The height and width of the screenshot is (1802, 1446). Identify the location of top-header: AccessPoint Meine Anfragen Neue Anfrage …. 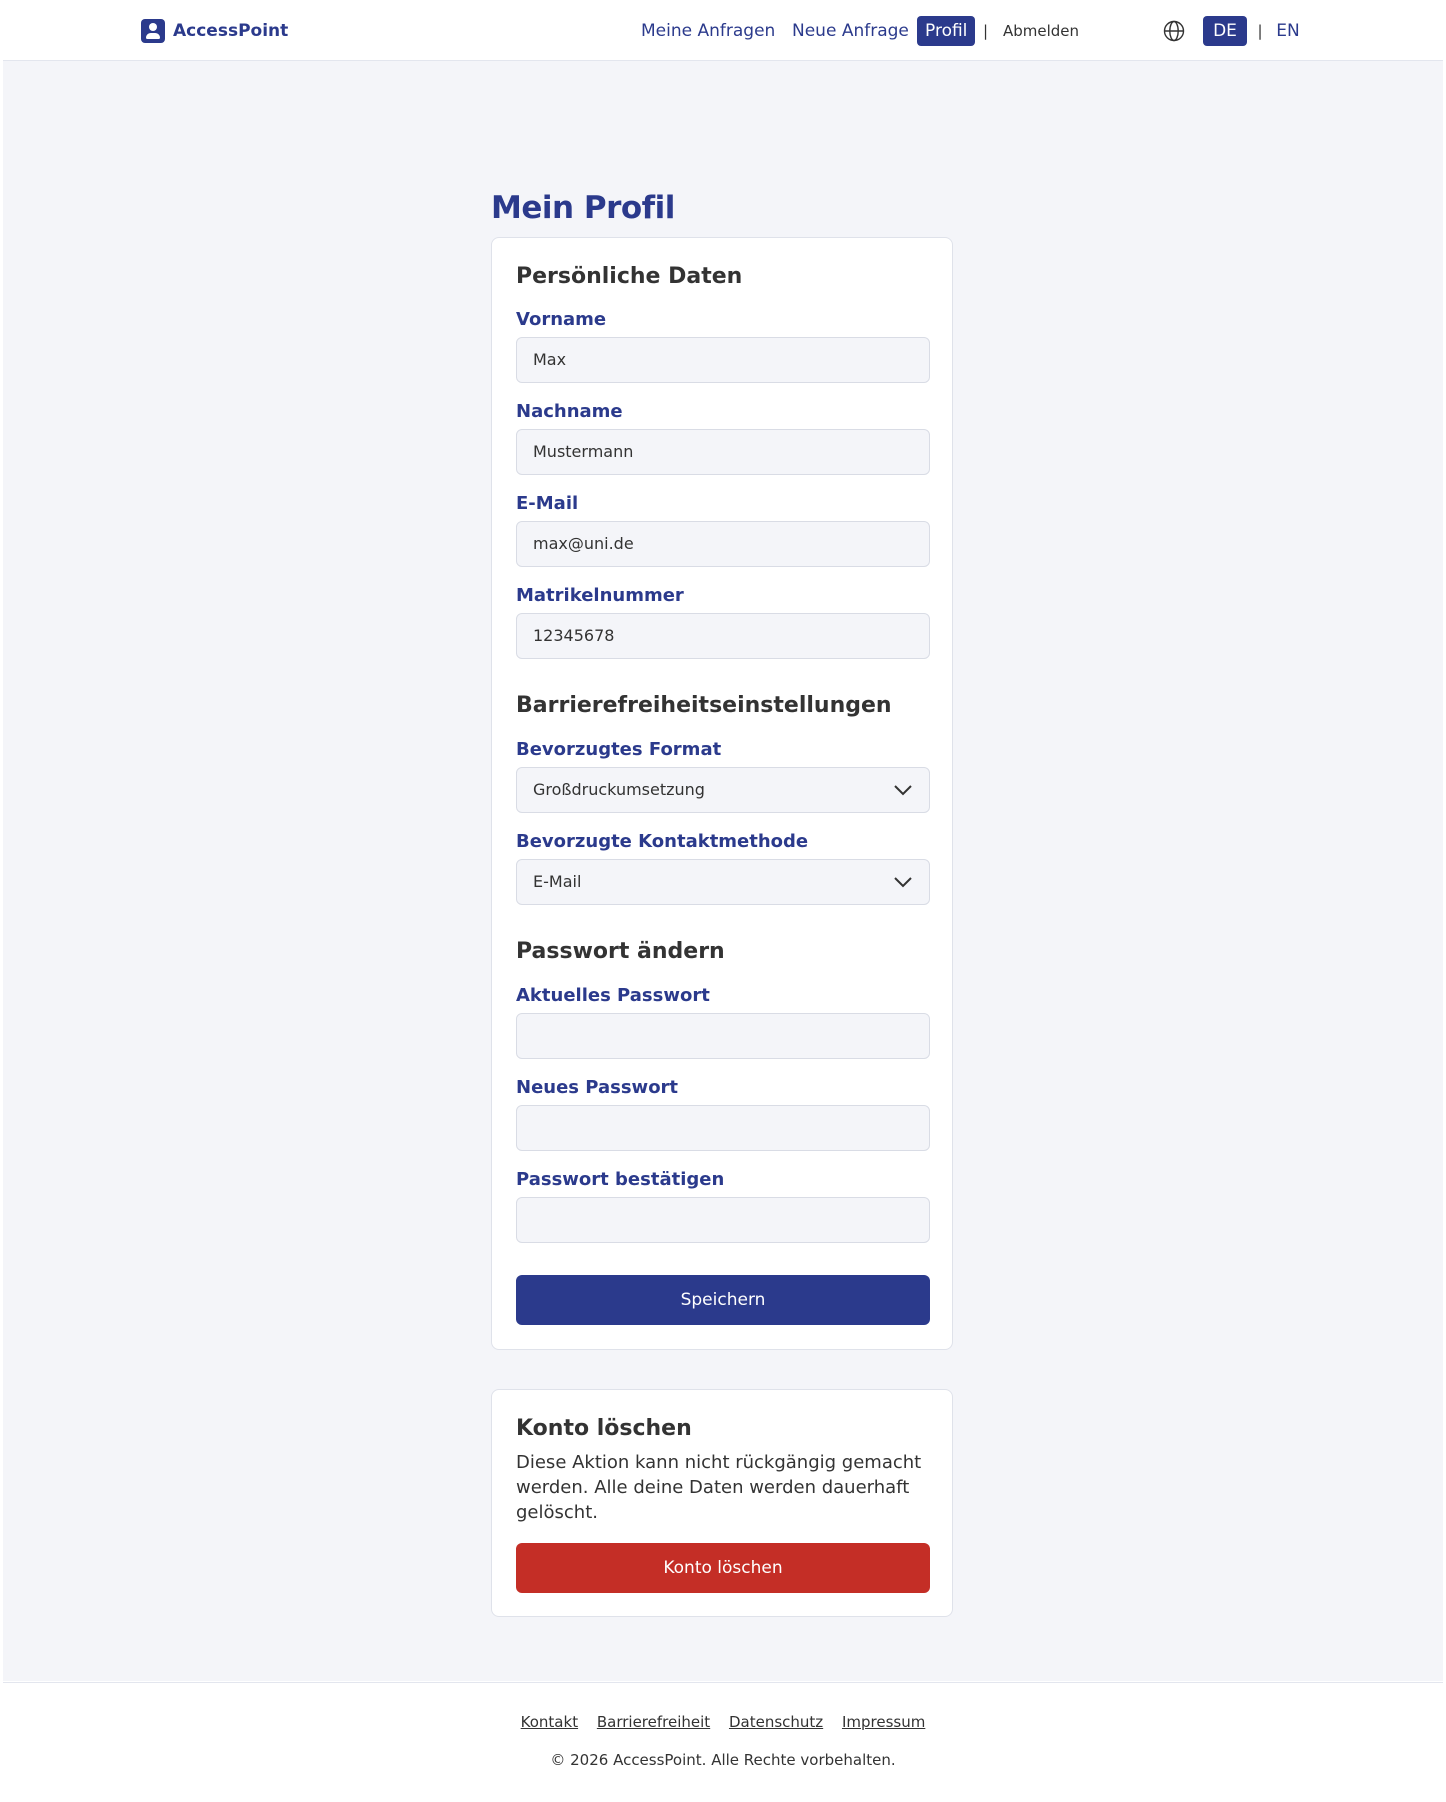
(723, 30).